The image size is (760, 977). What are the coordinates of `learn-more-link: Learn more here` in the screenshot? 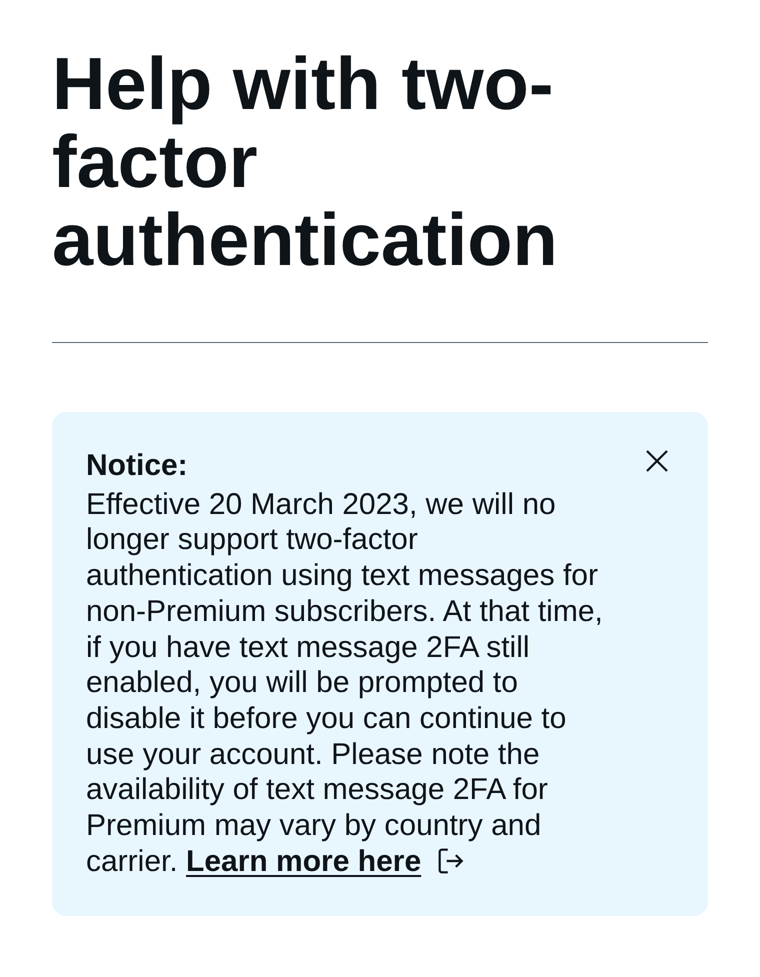 It's located at (326, 861).